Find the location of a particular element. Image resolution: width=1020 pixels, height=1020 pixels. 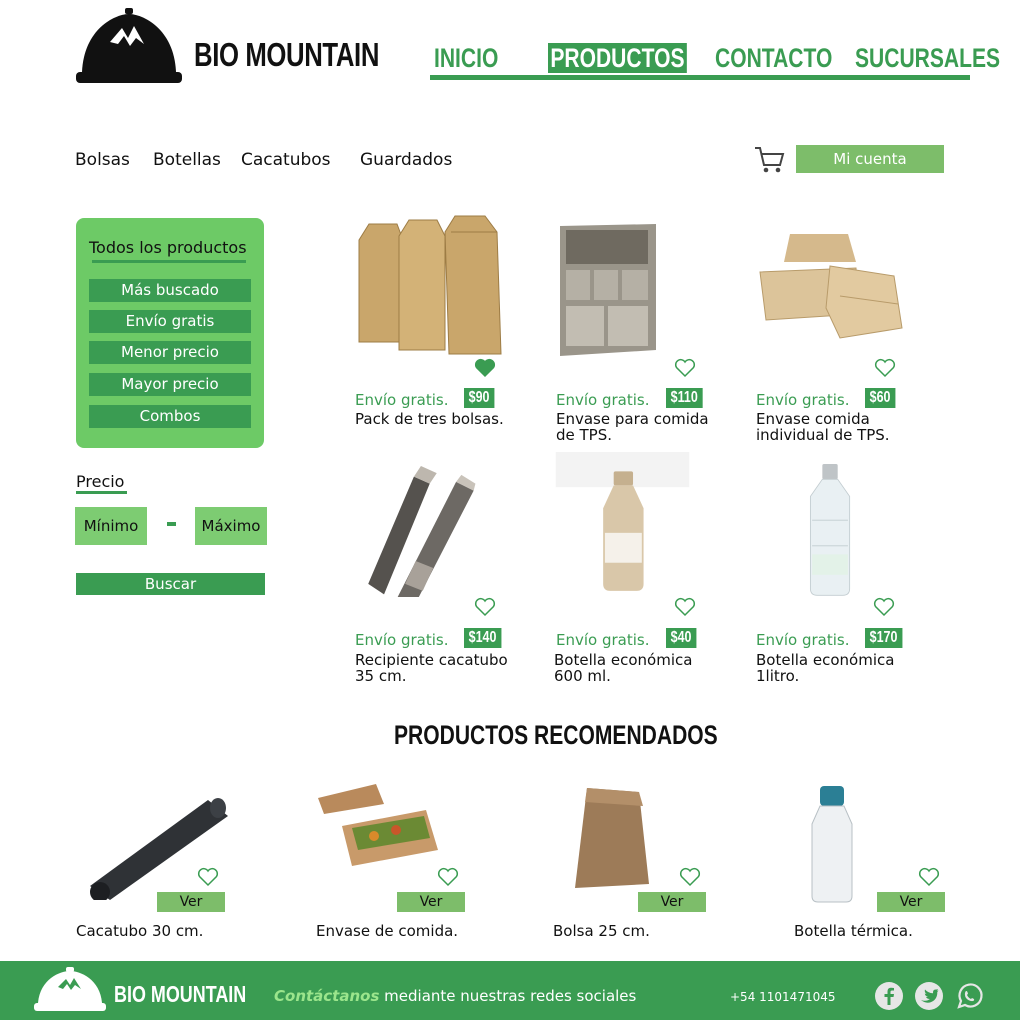

brand-name: BIO MOUNTAIN is located at coordinates (287, 54).